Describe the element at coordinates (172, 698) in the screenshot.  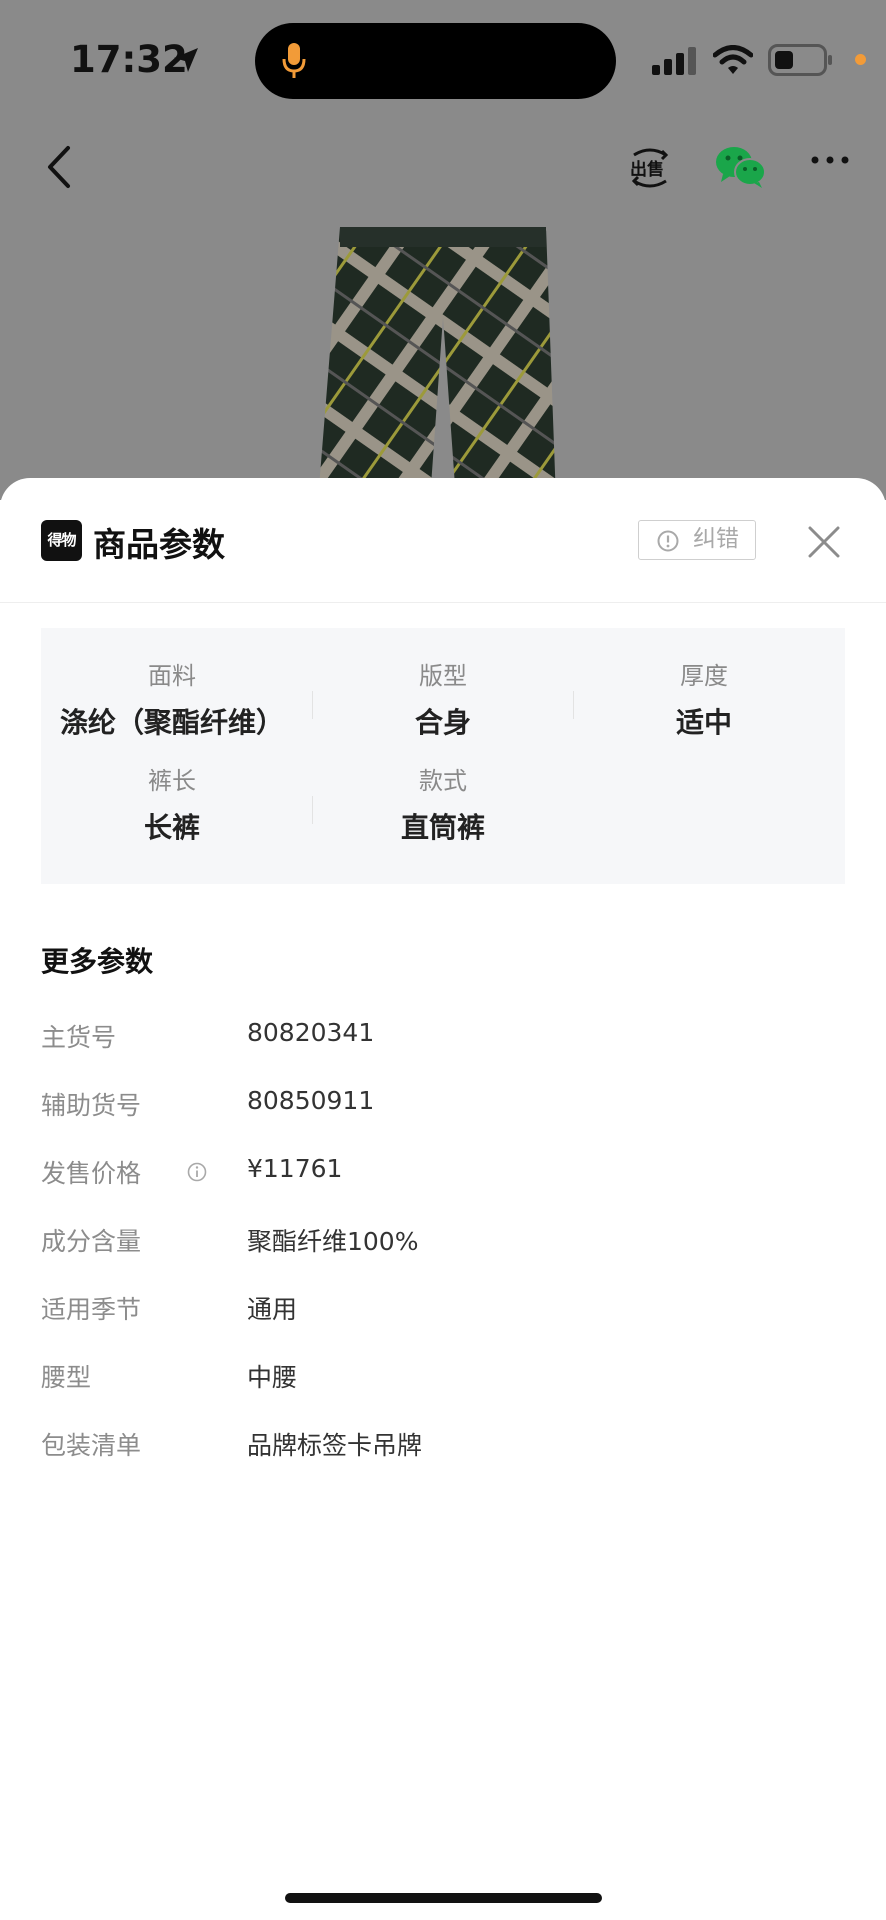
I see `param-fabric: 面料 涤纶（聚酯纤维）` at that location.